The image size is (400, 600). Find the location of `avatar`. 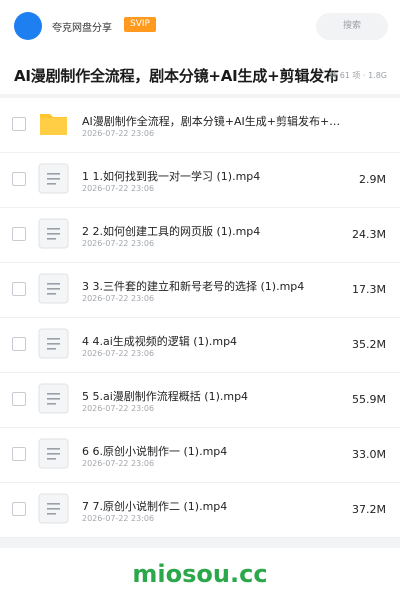

avatar is located at coordinates (28, 26).